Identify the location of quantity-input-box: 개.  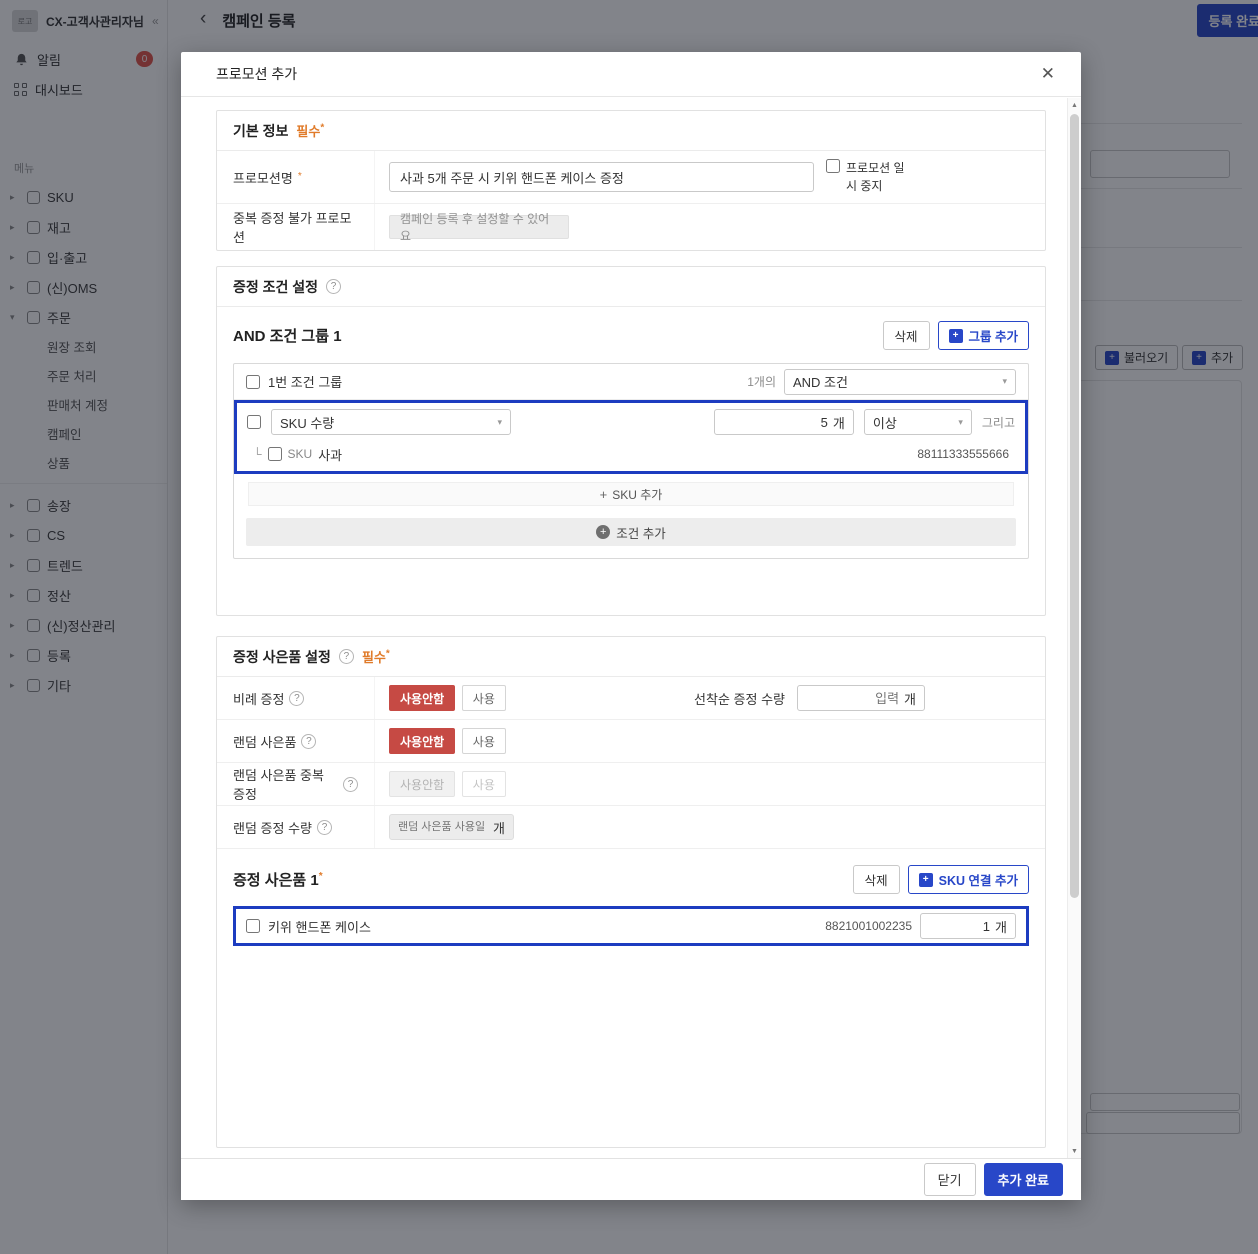
(783, 422).